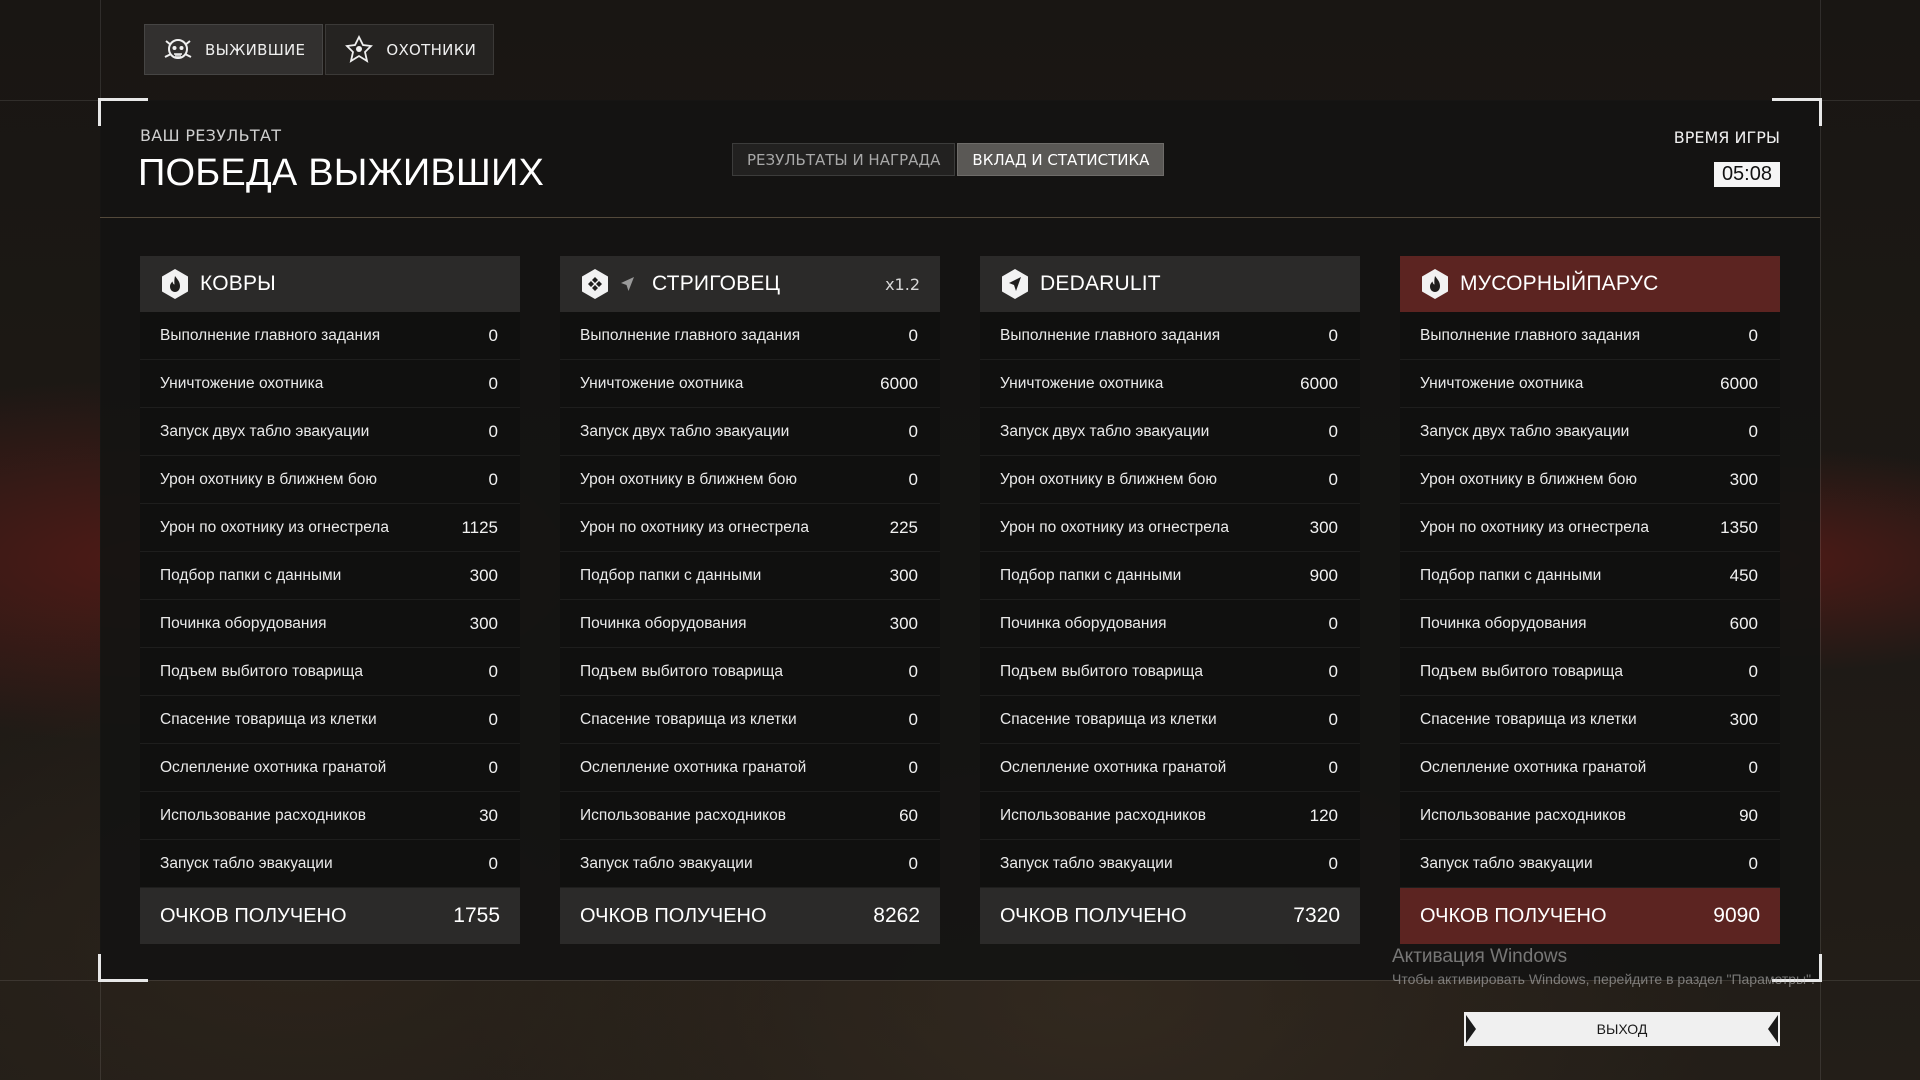 This screenshot has height=1080, width=1920. I want to click on tab-survivors: ВЫЖИВШИЕ, so click(234, 49).